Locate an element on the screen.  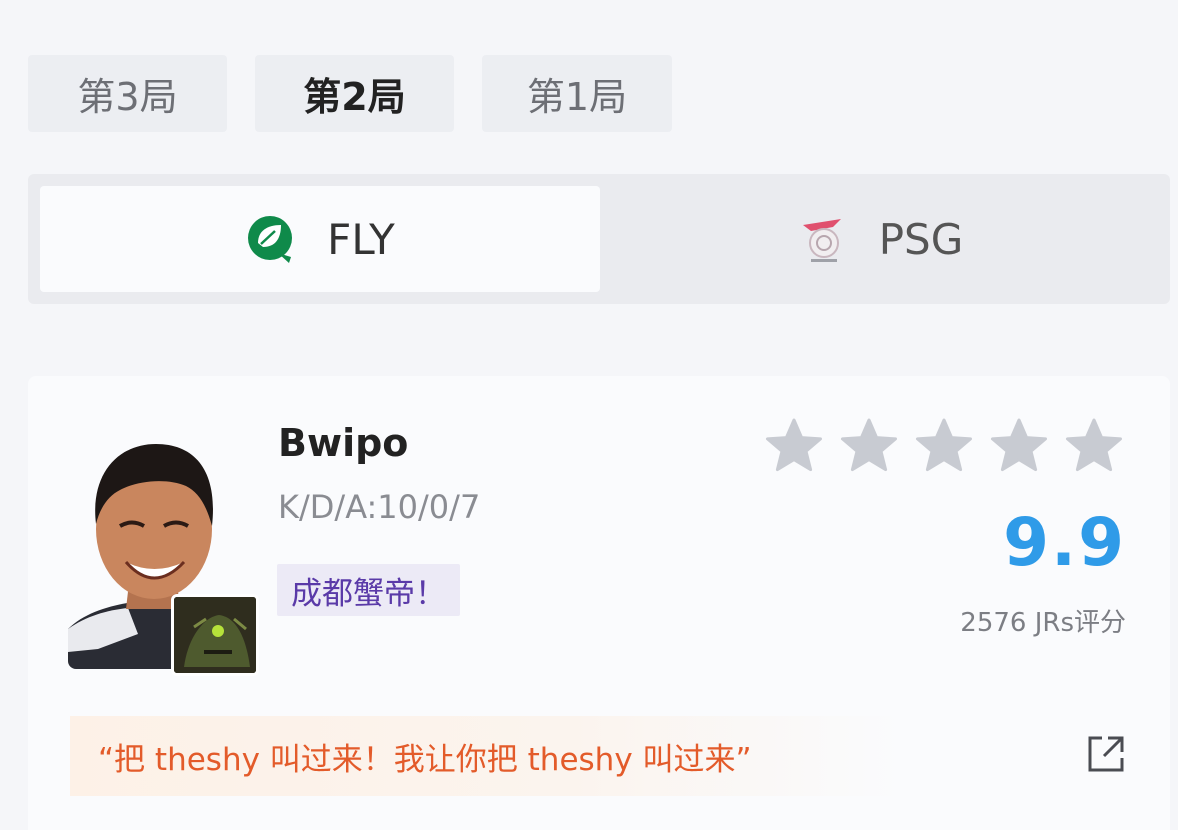
tab-game-1: 第1局 is located at coordinates (577, 93).